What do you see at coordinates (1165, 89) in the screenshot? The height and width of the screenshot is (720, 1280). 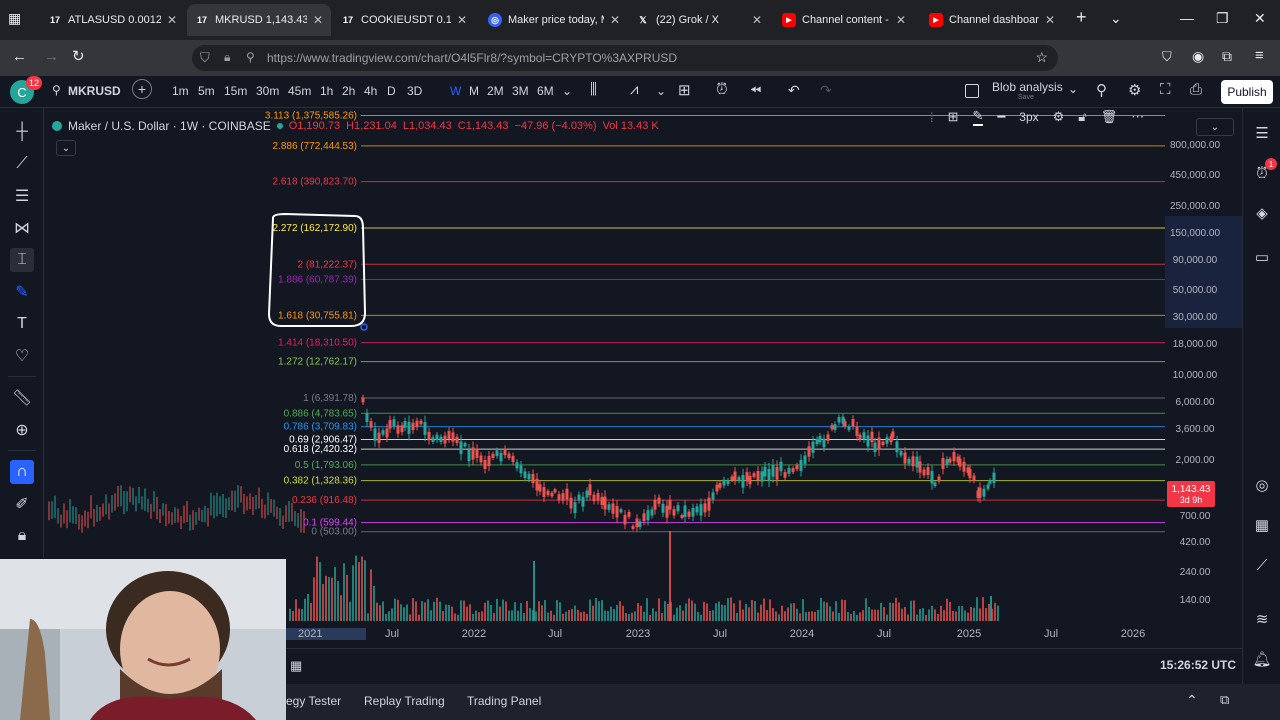 I see `fullscreen-icon: ⛶` at bounding box center [1165, 89].